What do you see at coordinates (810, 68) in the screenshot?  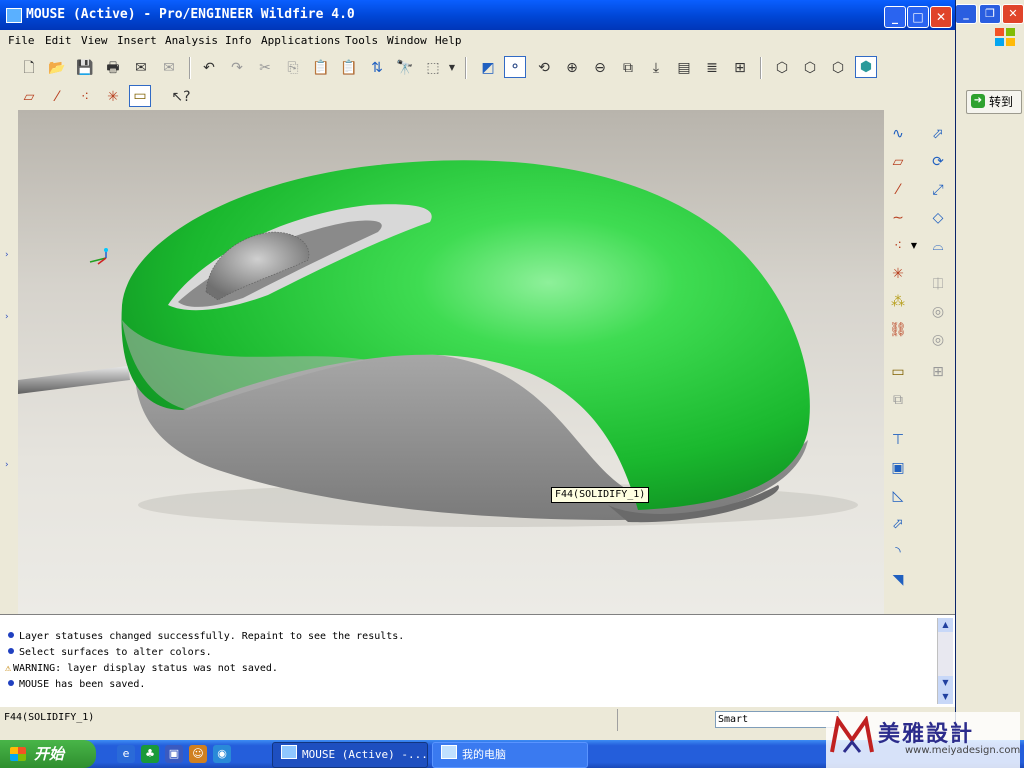 I see `hidden-line-icon: ⬡` at bounding box center [810, 68].